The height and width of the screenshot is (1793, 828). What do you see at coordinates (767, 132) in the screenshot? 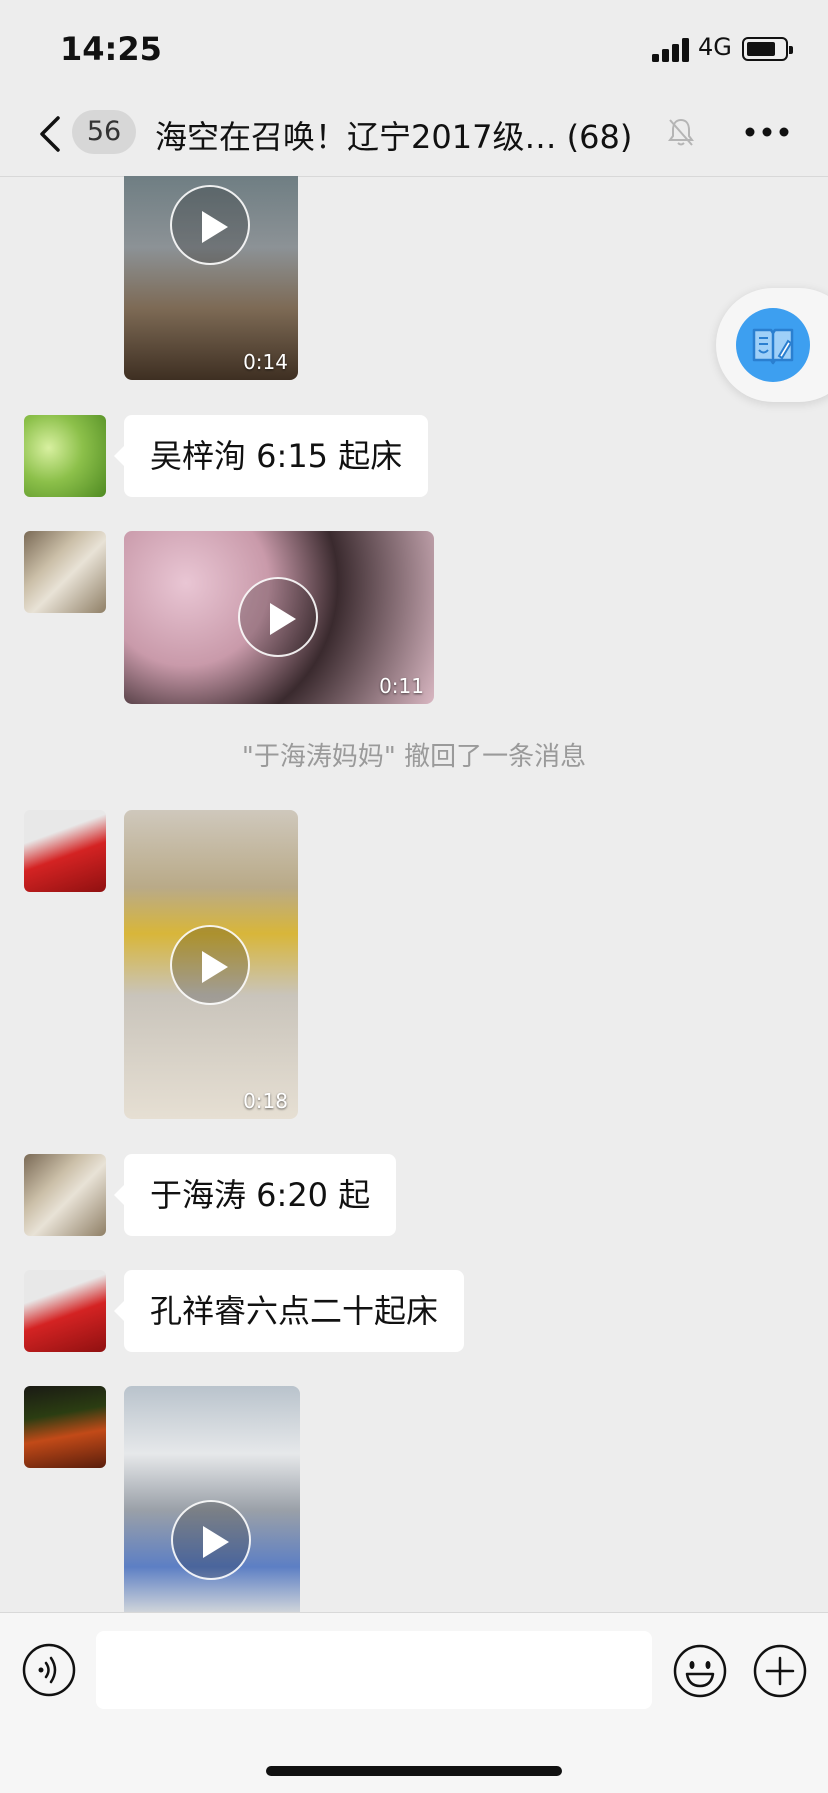
I see `more-icon` at bounding box center [767, 132].